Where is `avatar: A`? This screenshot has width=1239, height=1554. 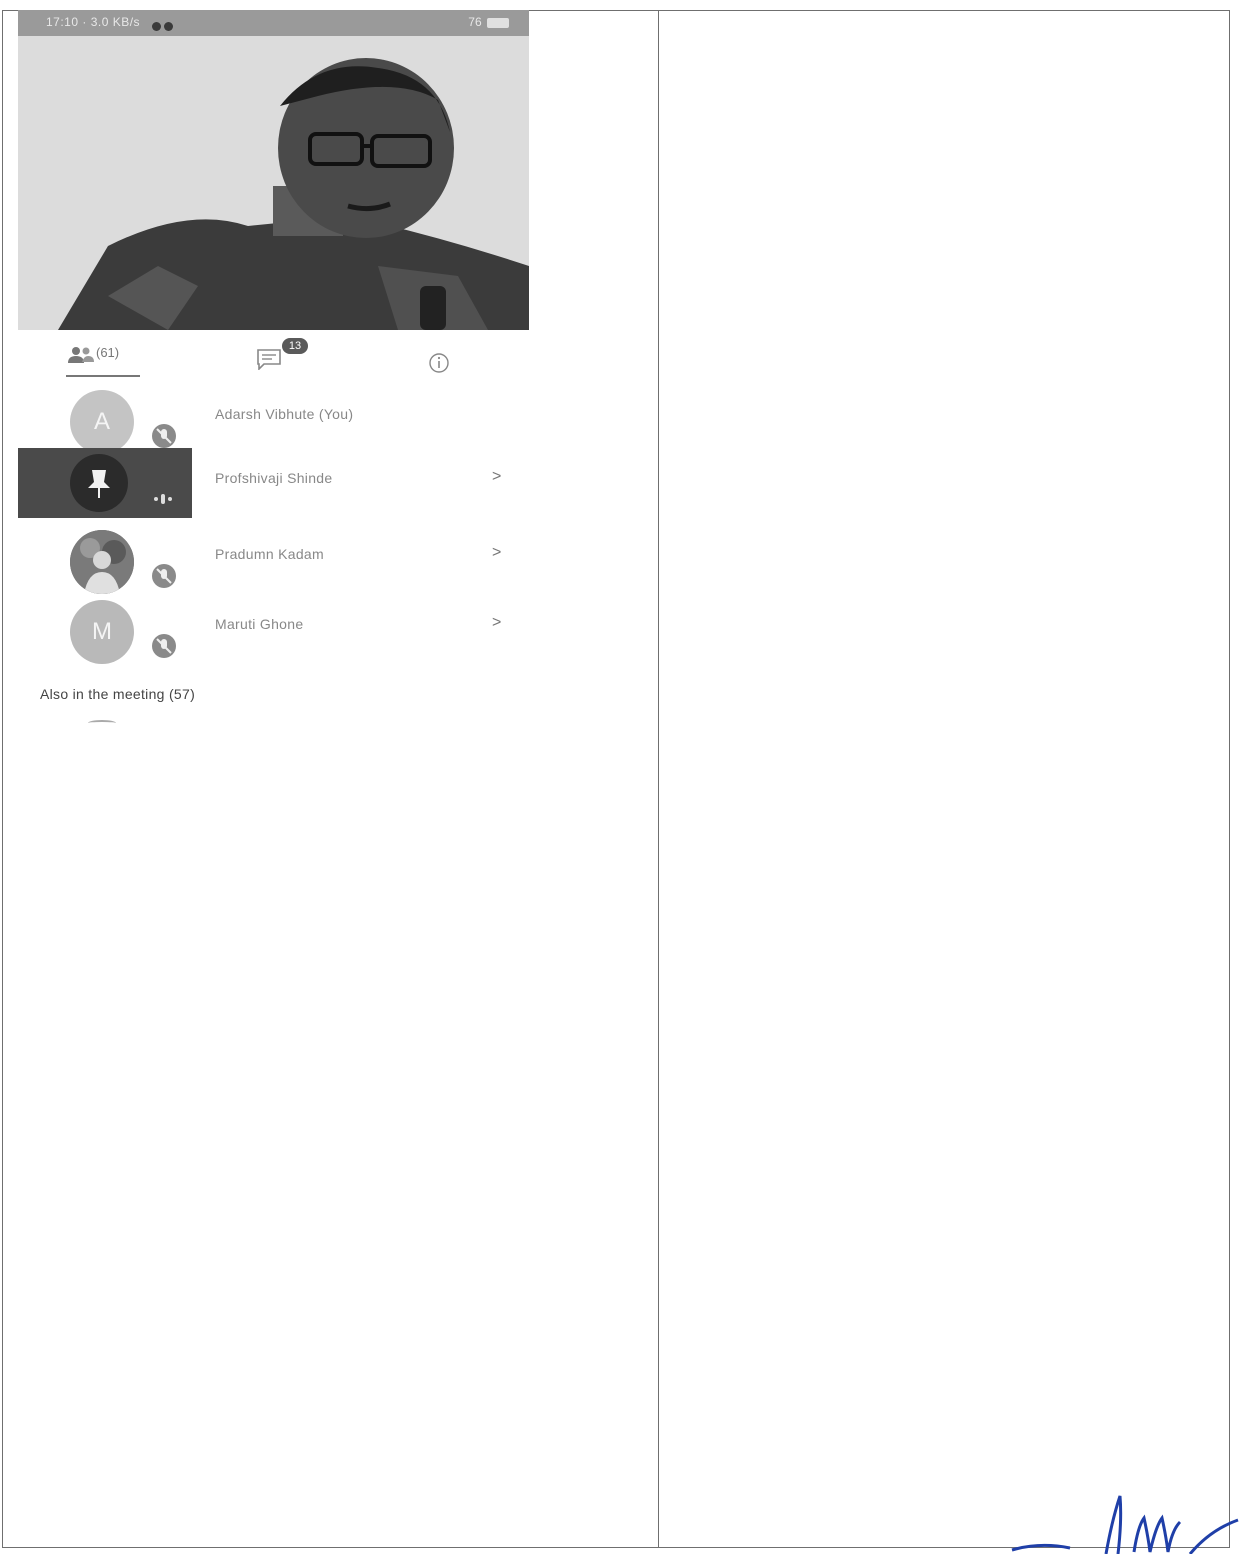
avatar: A is located at coordinates (102, 422).